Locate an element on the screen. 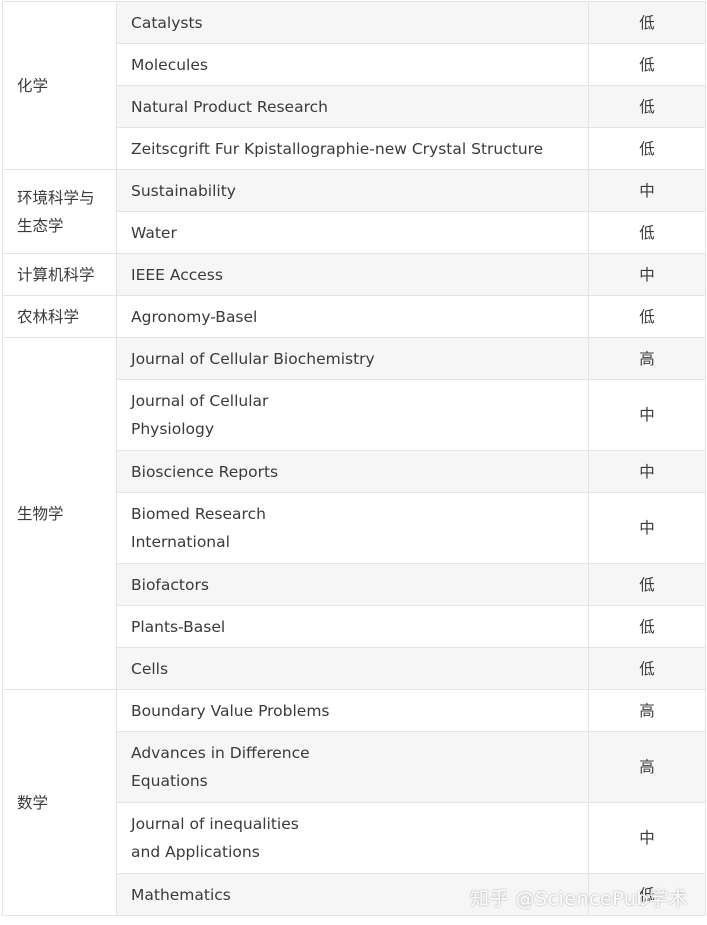 Image resolution: width=707 pixels, height=925 pixels. journal-cell: Plants-Basel is located at coordinates (352, 626).